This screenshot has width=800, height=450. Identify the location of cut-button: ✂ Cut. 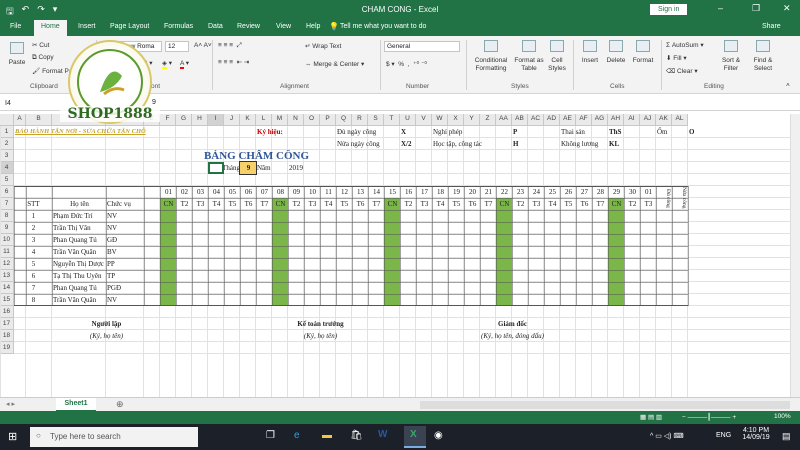
(40, 45).